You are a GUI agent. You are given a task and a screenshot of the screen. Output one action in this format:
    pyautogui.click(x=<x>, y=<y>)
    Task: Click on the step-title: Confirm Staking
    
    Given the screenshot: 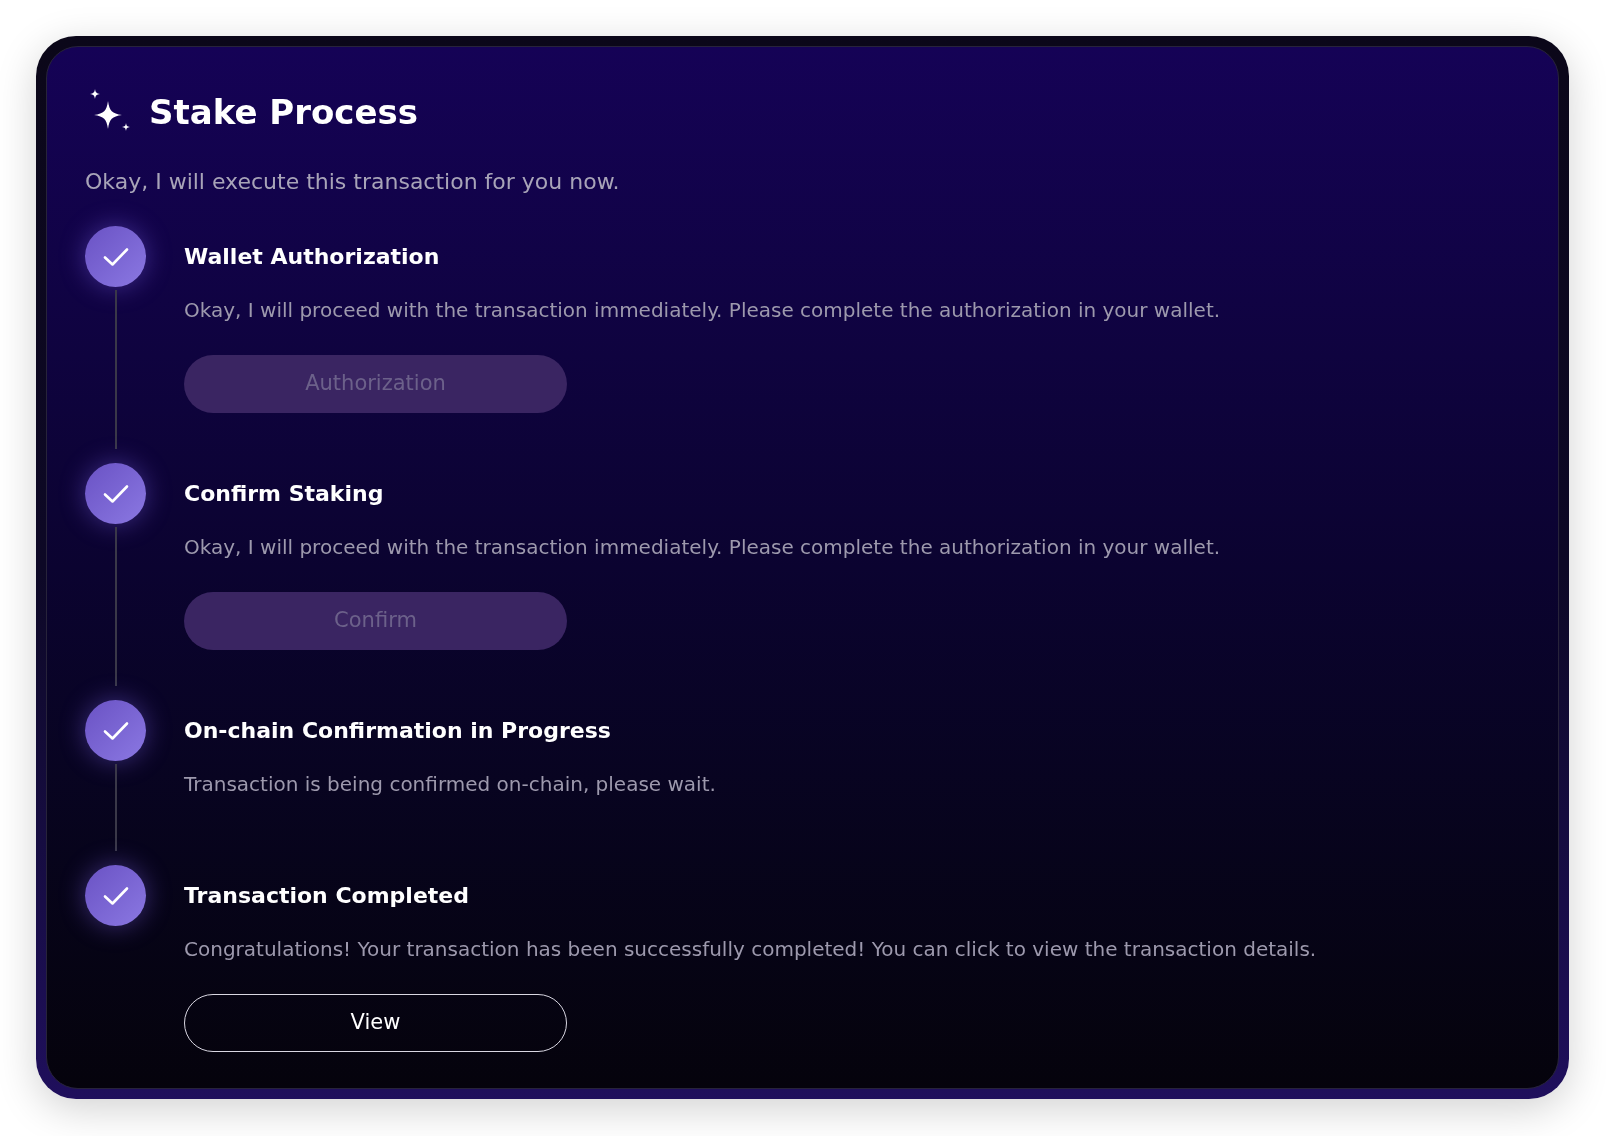 What is the action you would take?
    pyautogui.click(x=284, y=493)
    